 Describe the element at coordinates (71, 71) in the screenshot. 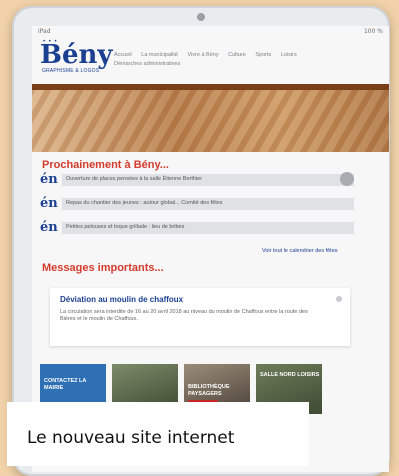

I see `logo-subtitle: GRAPHISME & LOGOS` at that location.